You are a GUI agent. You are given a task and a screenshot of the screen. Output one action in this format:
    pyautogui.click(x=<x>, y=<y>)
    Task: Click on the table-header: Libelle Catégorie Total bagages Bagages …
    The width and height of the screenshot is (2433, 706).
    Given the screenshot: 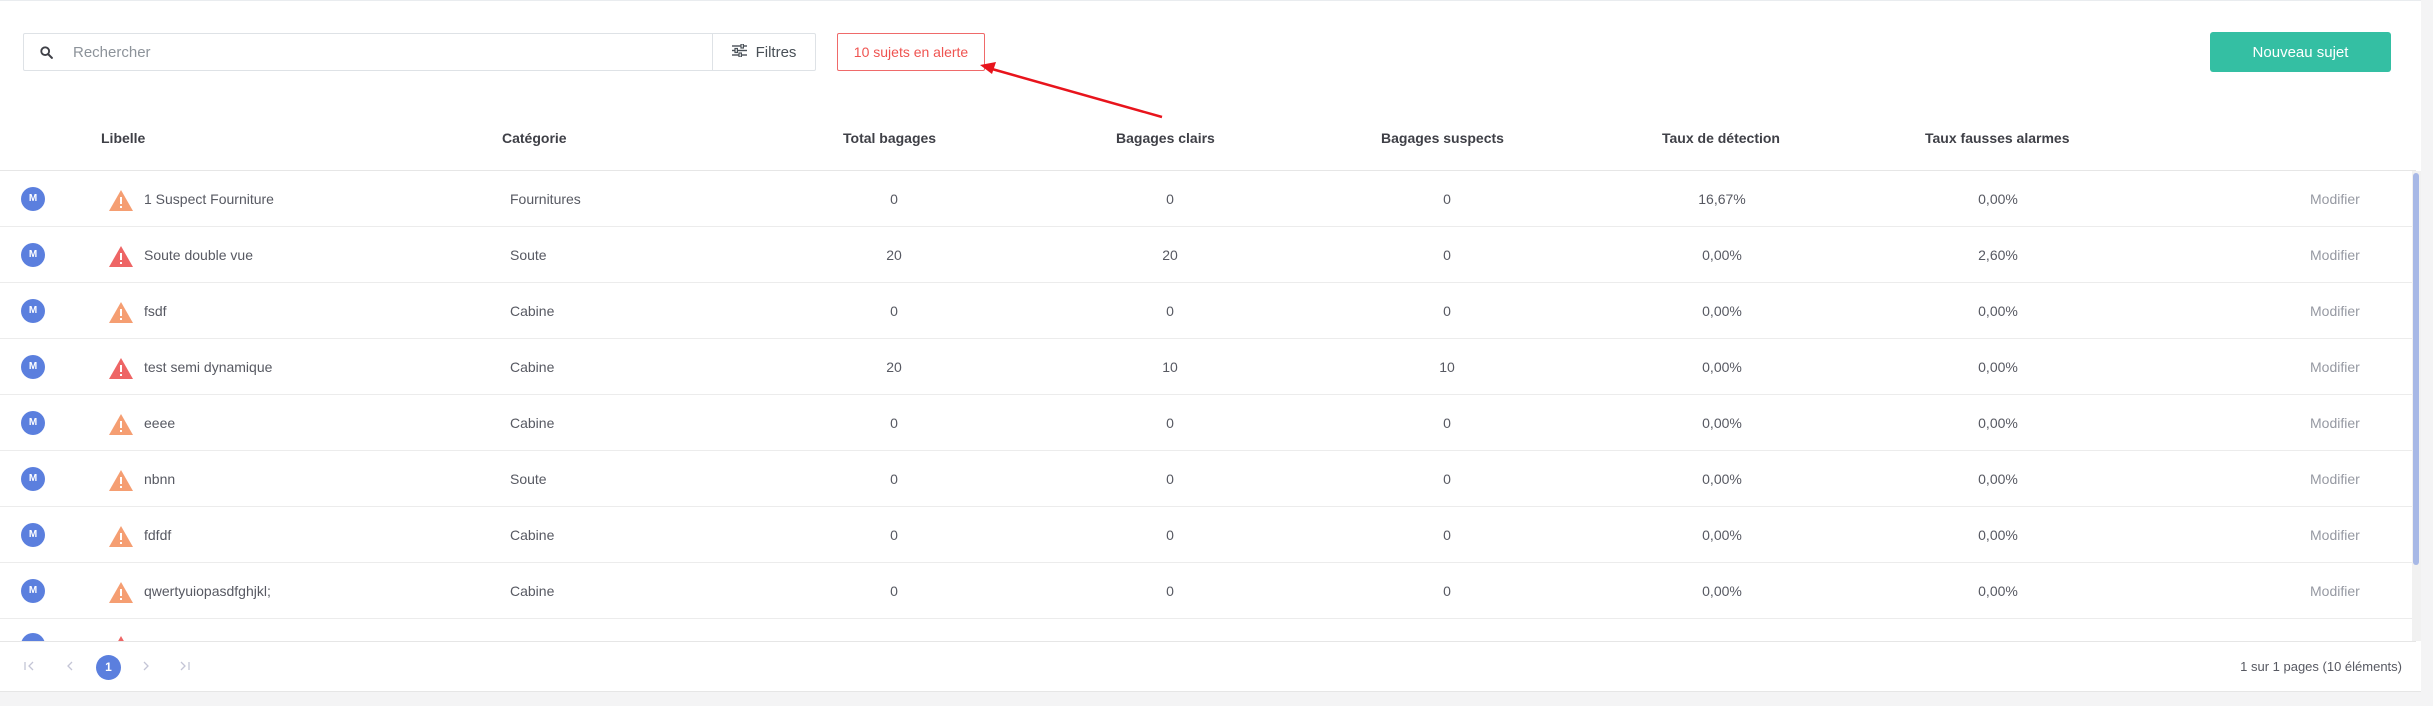 What is the action you would take?
    pyautogui.click(x=1208, y=145)
    